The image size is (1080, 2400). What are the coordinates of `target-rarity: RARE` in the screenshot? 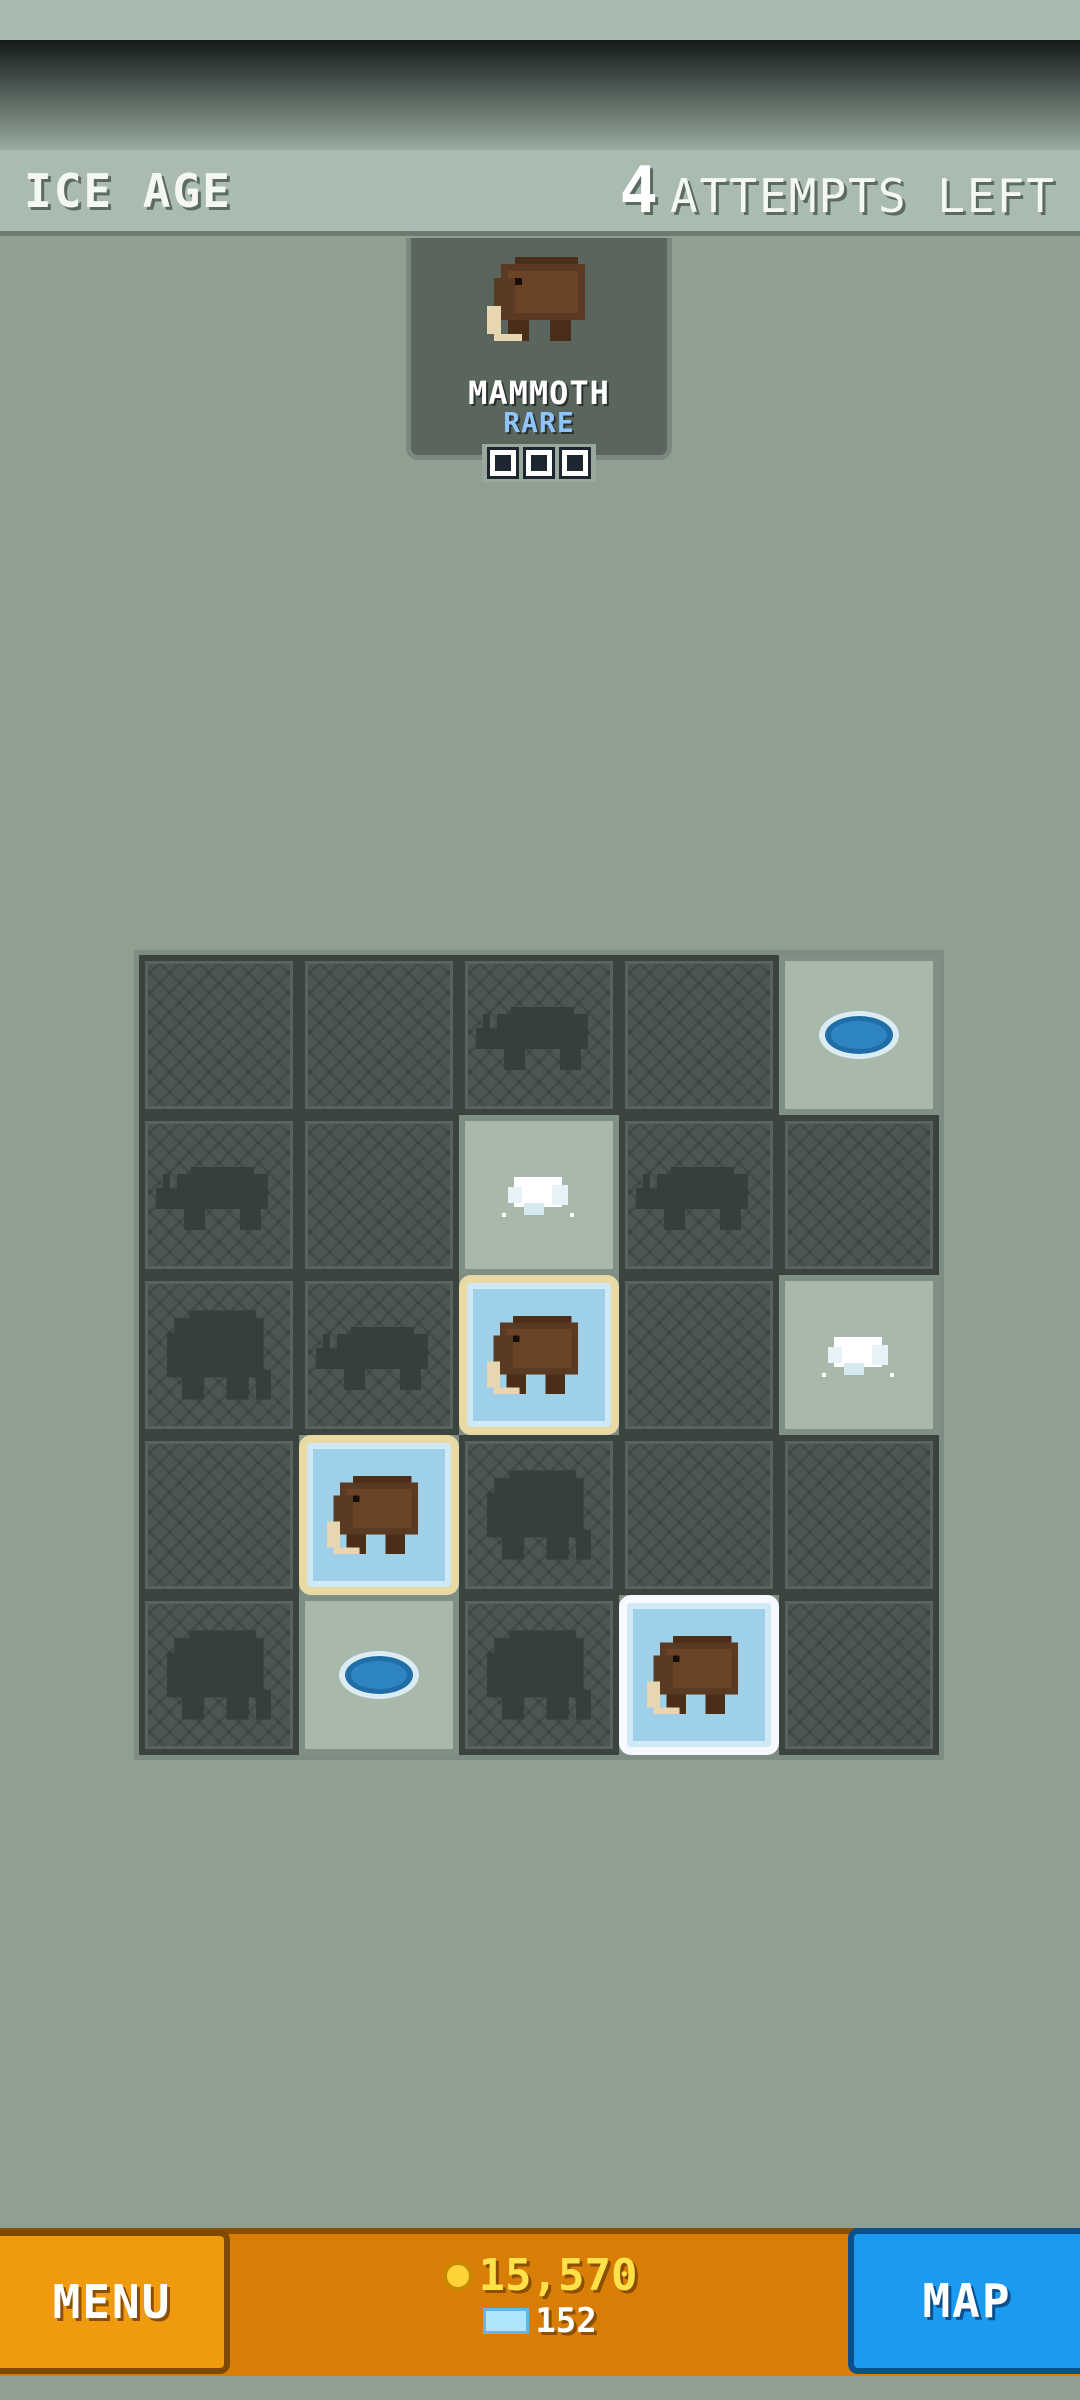 It's located at (539, 422).